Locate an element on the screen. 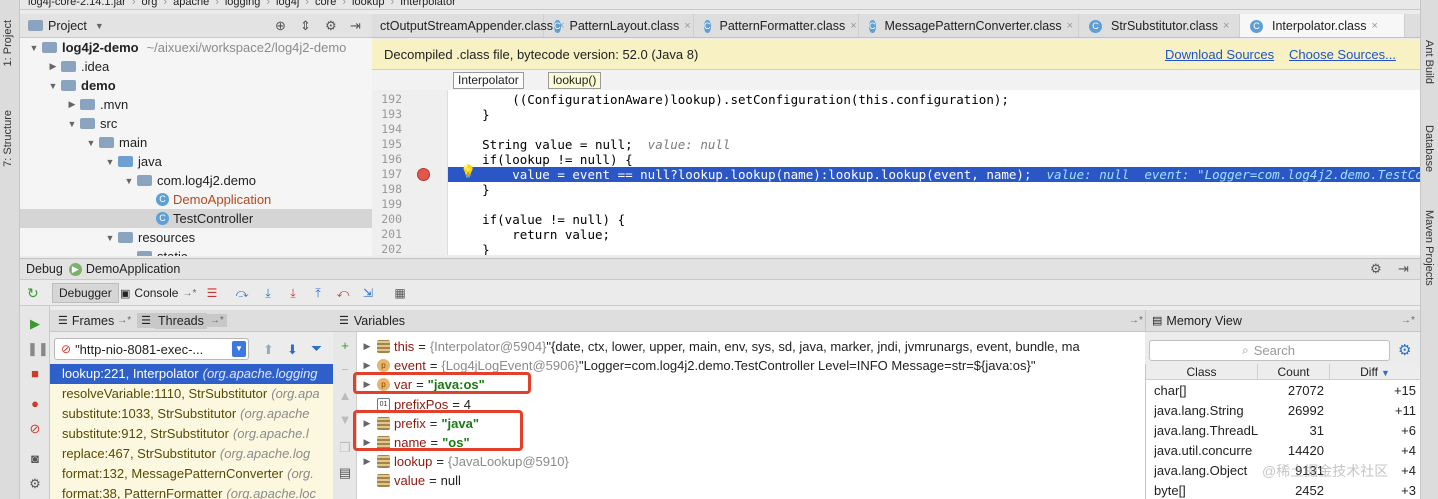  frames-tab: Frames is located at coordinates (93, 321).